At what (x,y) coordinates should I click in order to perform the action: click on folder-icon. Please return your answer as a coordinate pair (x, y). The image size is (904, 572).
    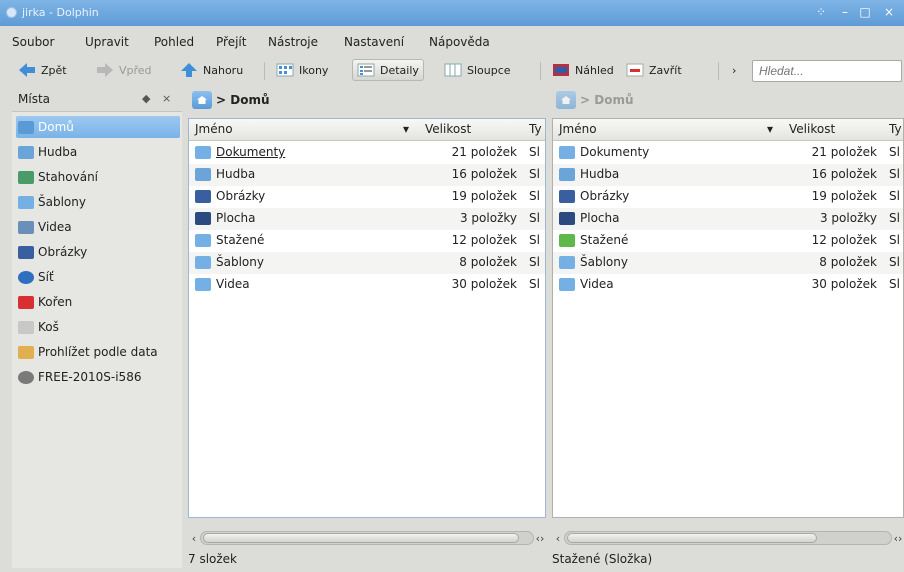
    Looking at the image, I should click on (26, 202).